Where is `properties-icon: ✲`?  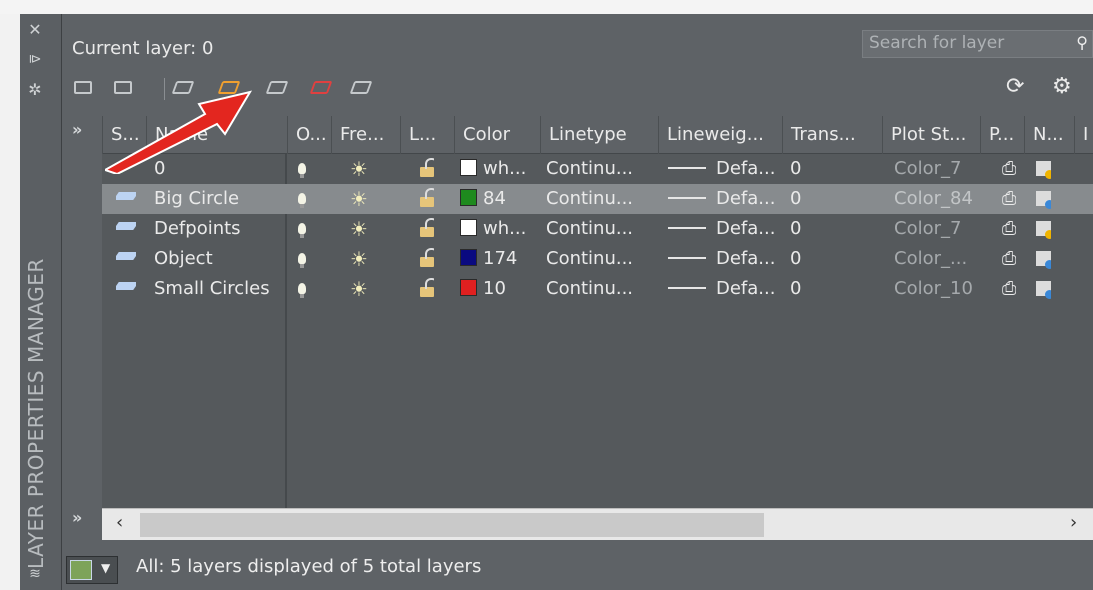 properties-icon: ✲ is located at coordinates (35, 89).